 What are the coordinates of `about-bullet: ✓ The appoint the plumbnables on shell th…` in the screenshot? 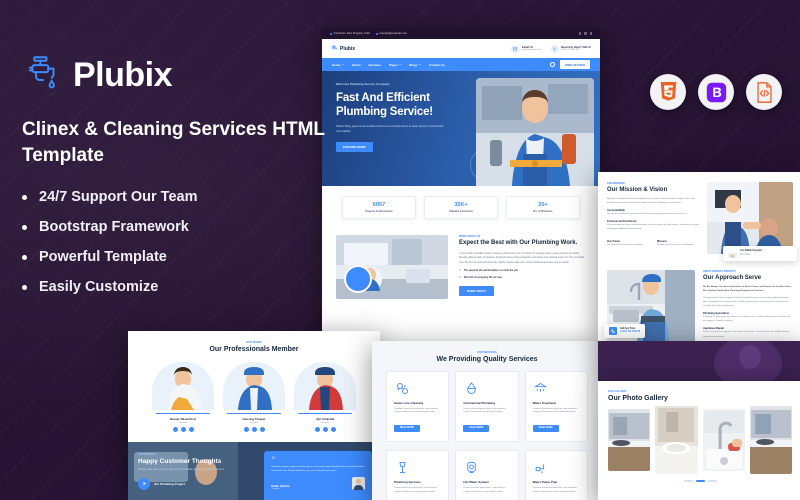 It's located at (488, 270).